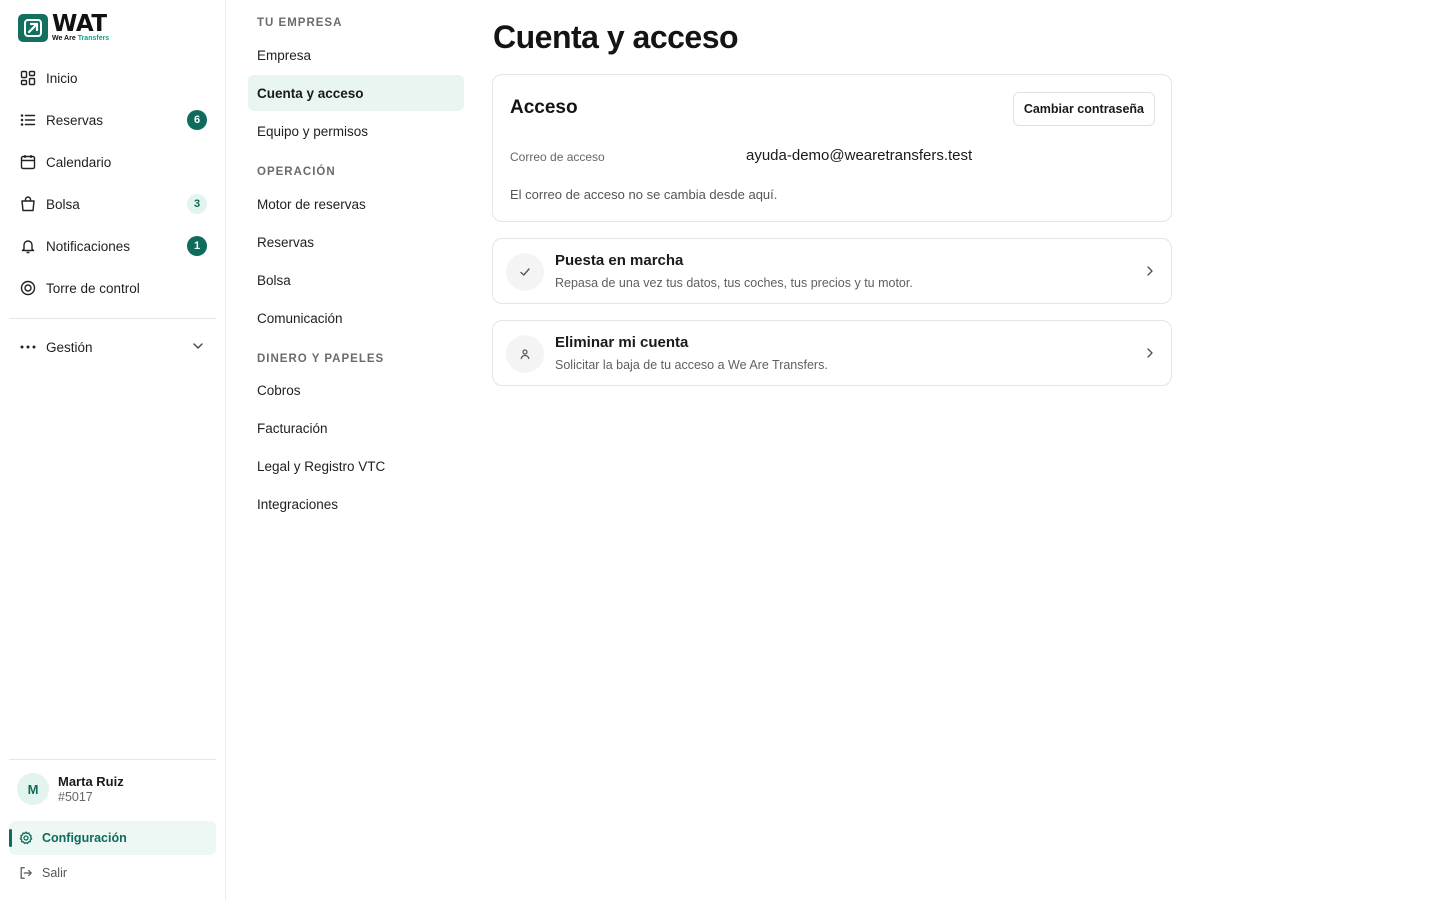 The image size is (1440, 900). I want to click on settings-section-title: DINERO Y PAPELES, so click(321, 359).